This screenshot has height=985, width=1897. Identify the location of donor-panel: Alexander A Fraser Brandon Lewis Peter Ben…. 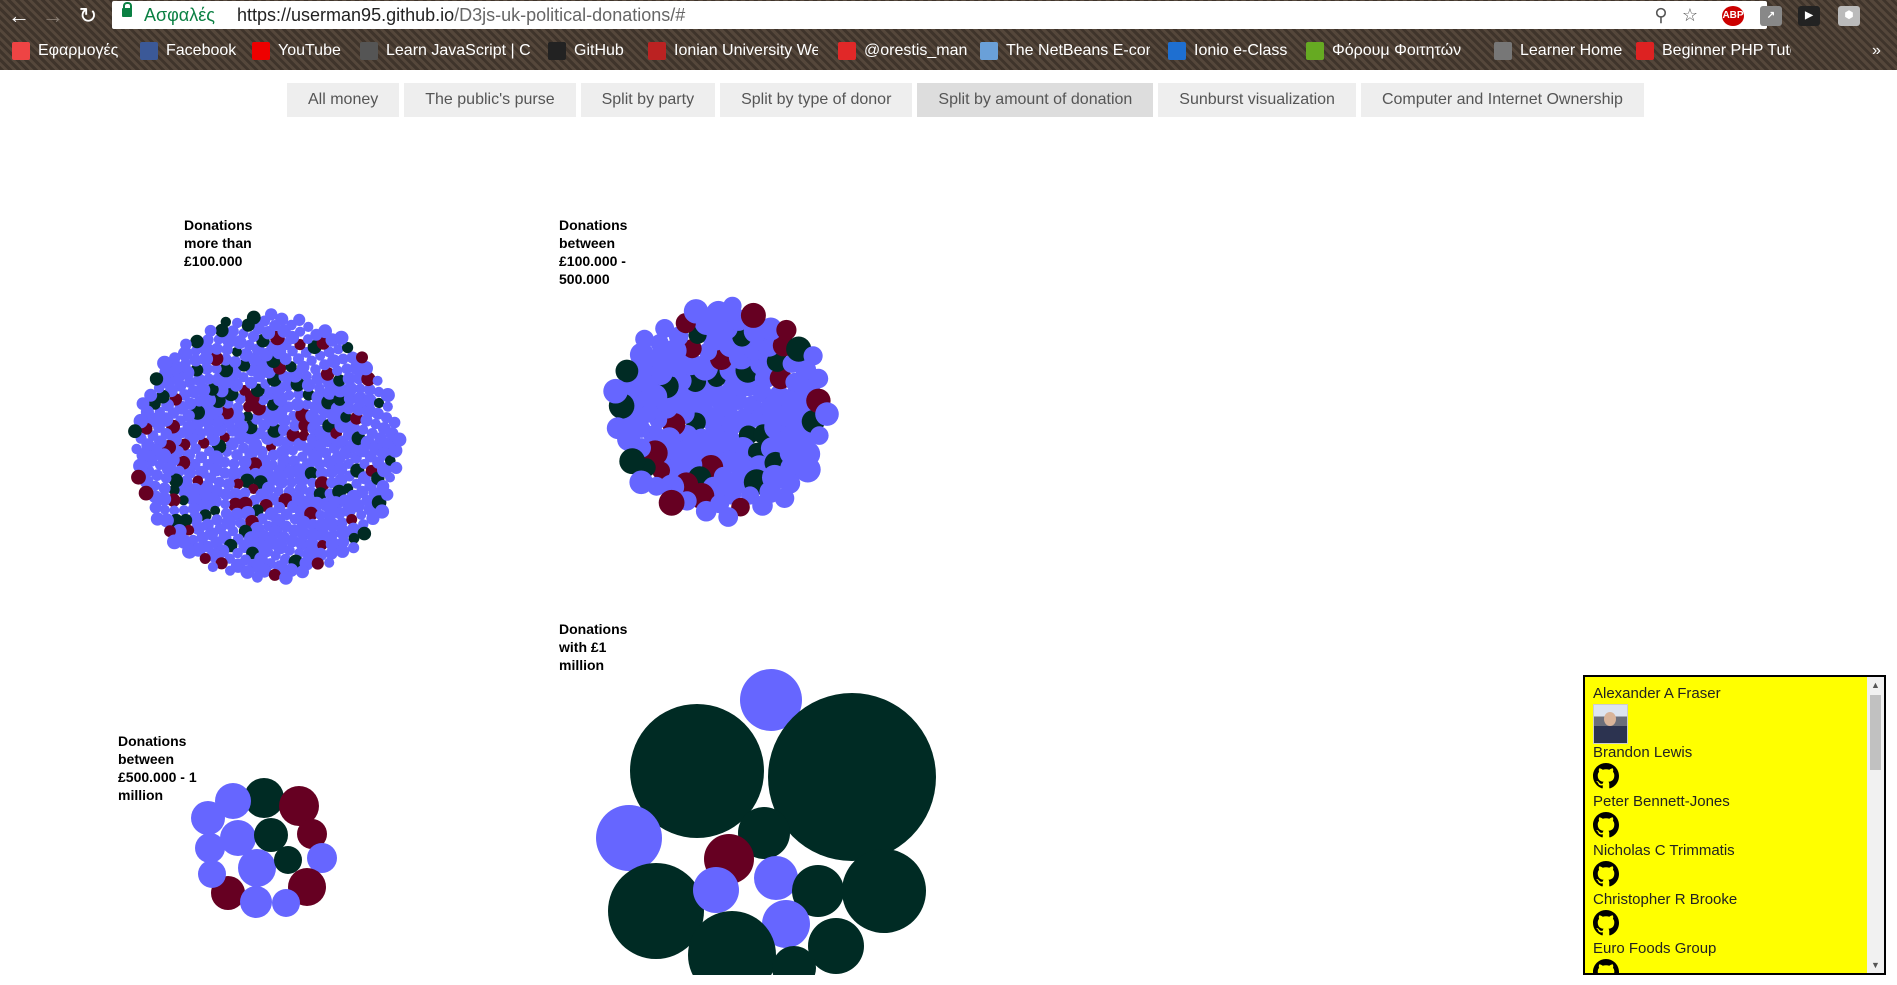
(1734, 825).